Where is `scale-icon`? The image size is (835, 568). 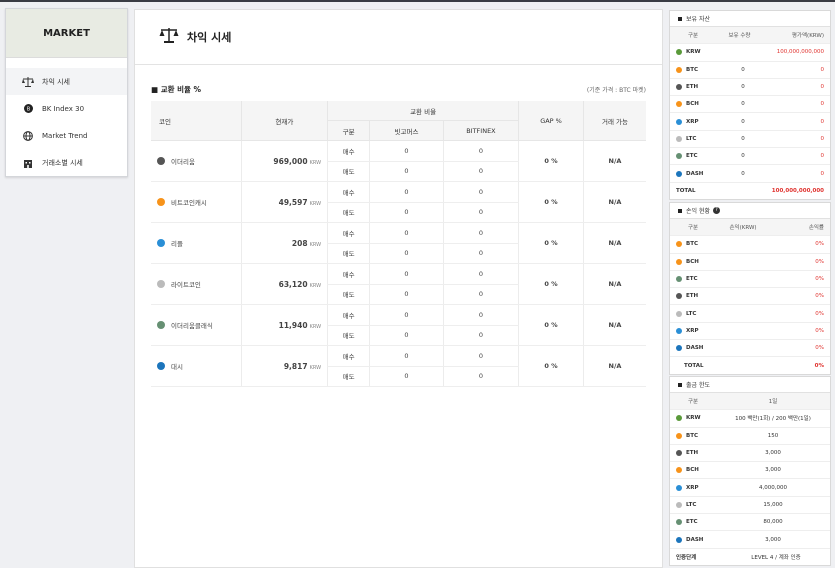 scale-icon is located at coordinates (169, 37).